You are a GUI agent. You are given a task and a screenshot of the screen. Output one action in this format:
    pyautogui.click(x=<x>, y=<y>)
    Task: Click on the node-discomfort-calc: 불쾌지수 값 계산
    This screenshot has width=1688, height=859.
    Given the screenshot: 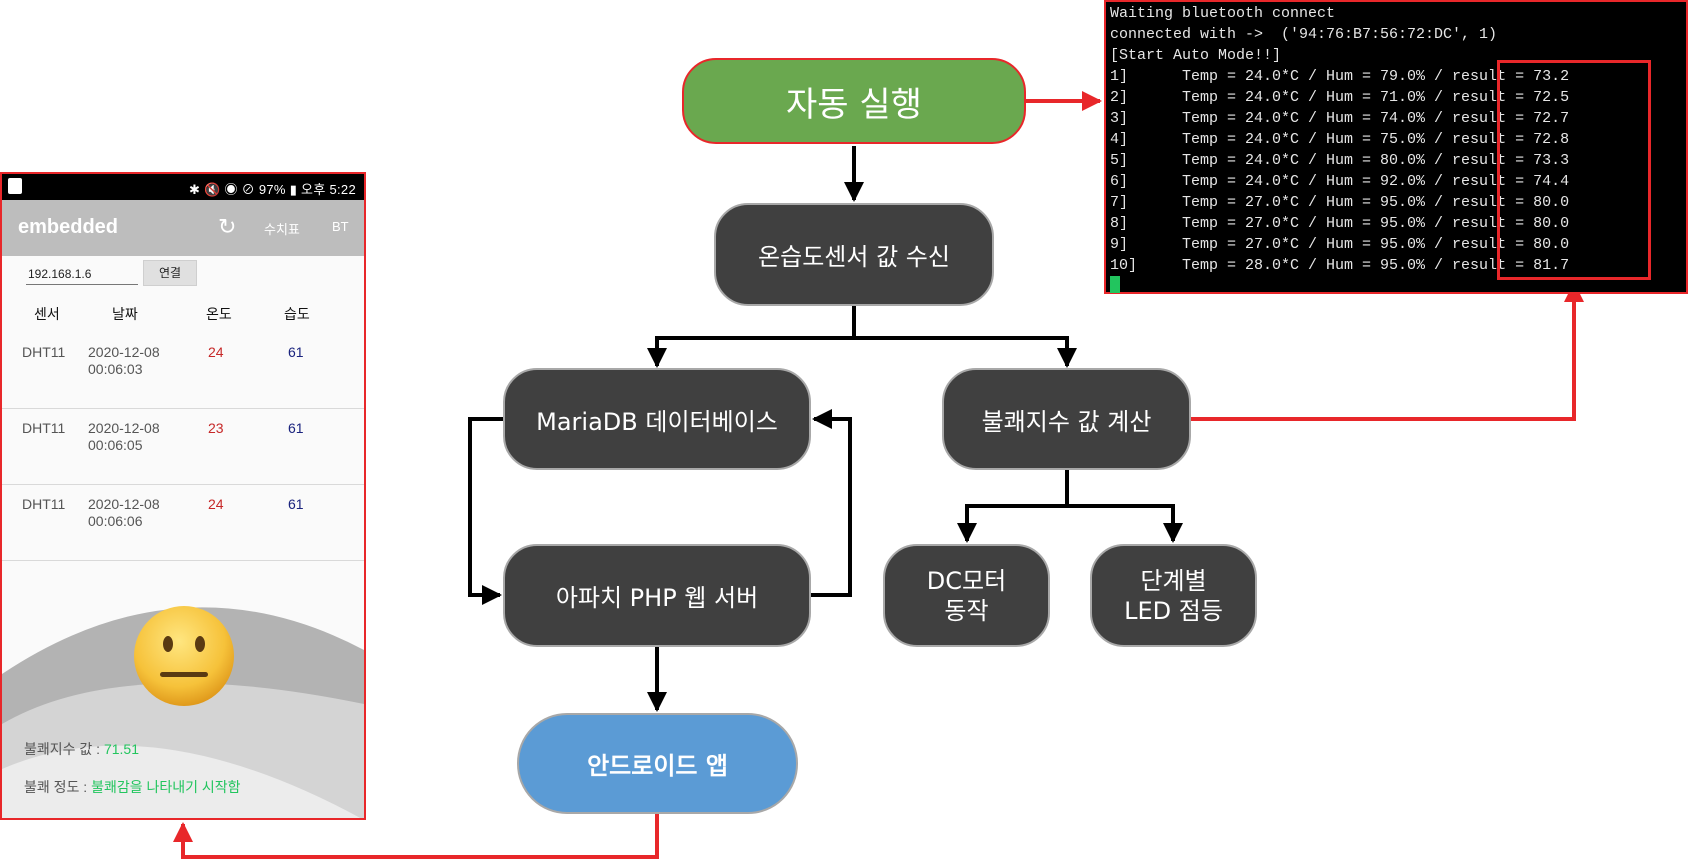 What is the action you would take?
    pyautogui.click(x=1066, y=419)
    